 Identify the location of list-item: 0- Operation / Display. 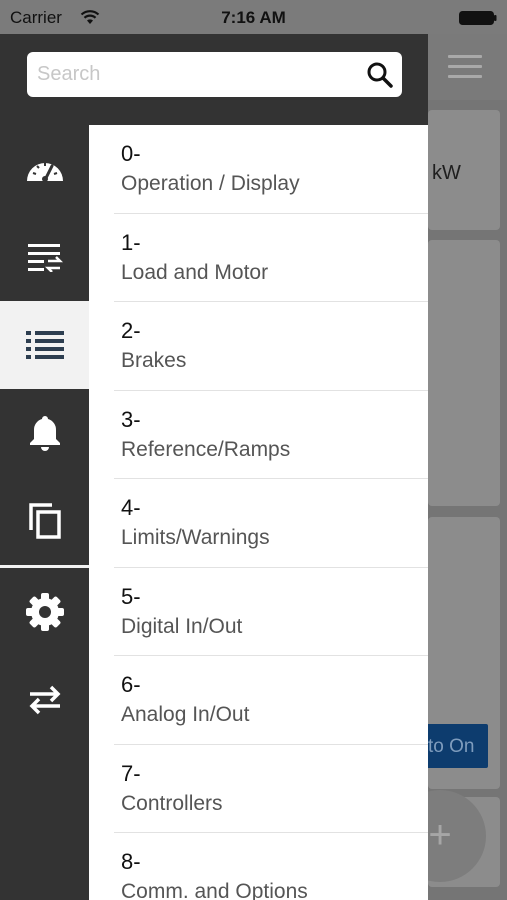
(258, 169).